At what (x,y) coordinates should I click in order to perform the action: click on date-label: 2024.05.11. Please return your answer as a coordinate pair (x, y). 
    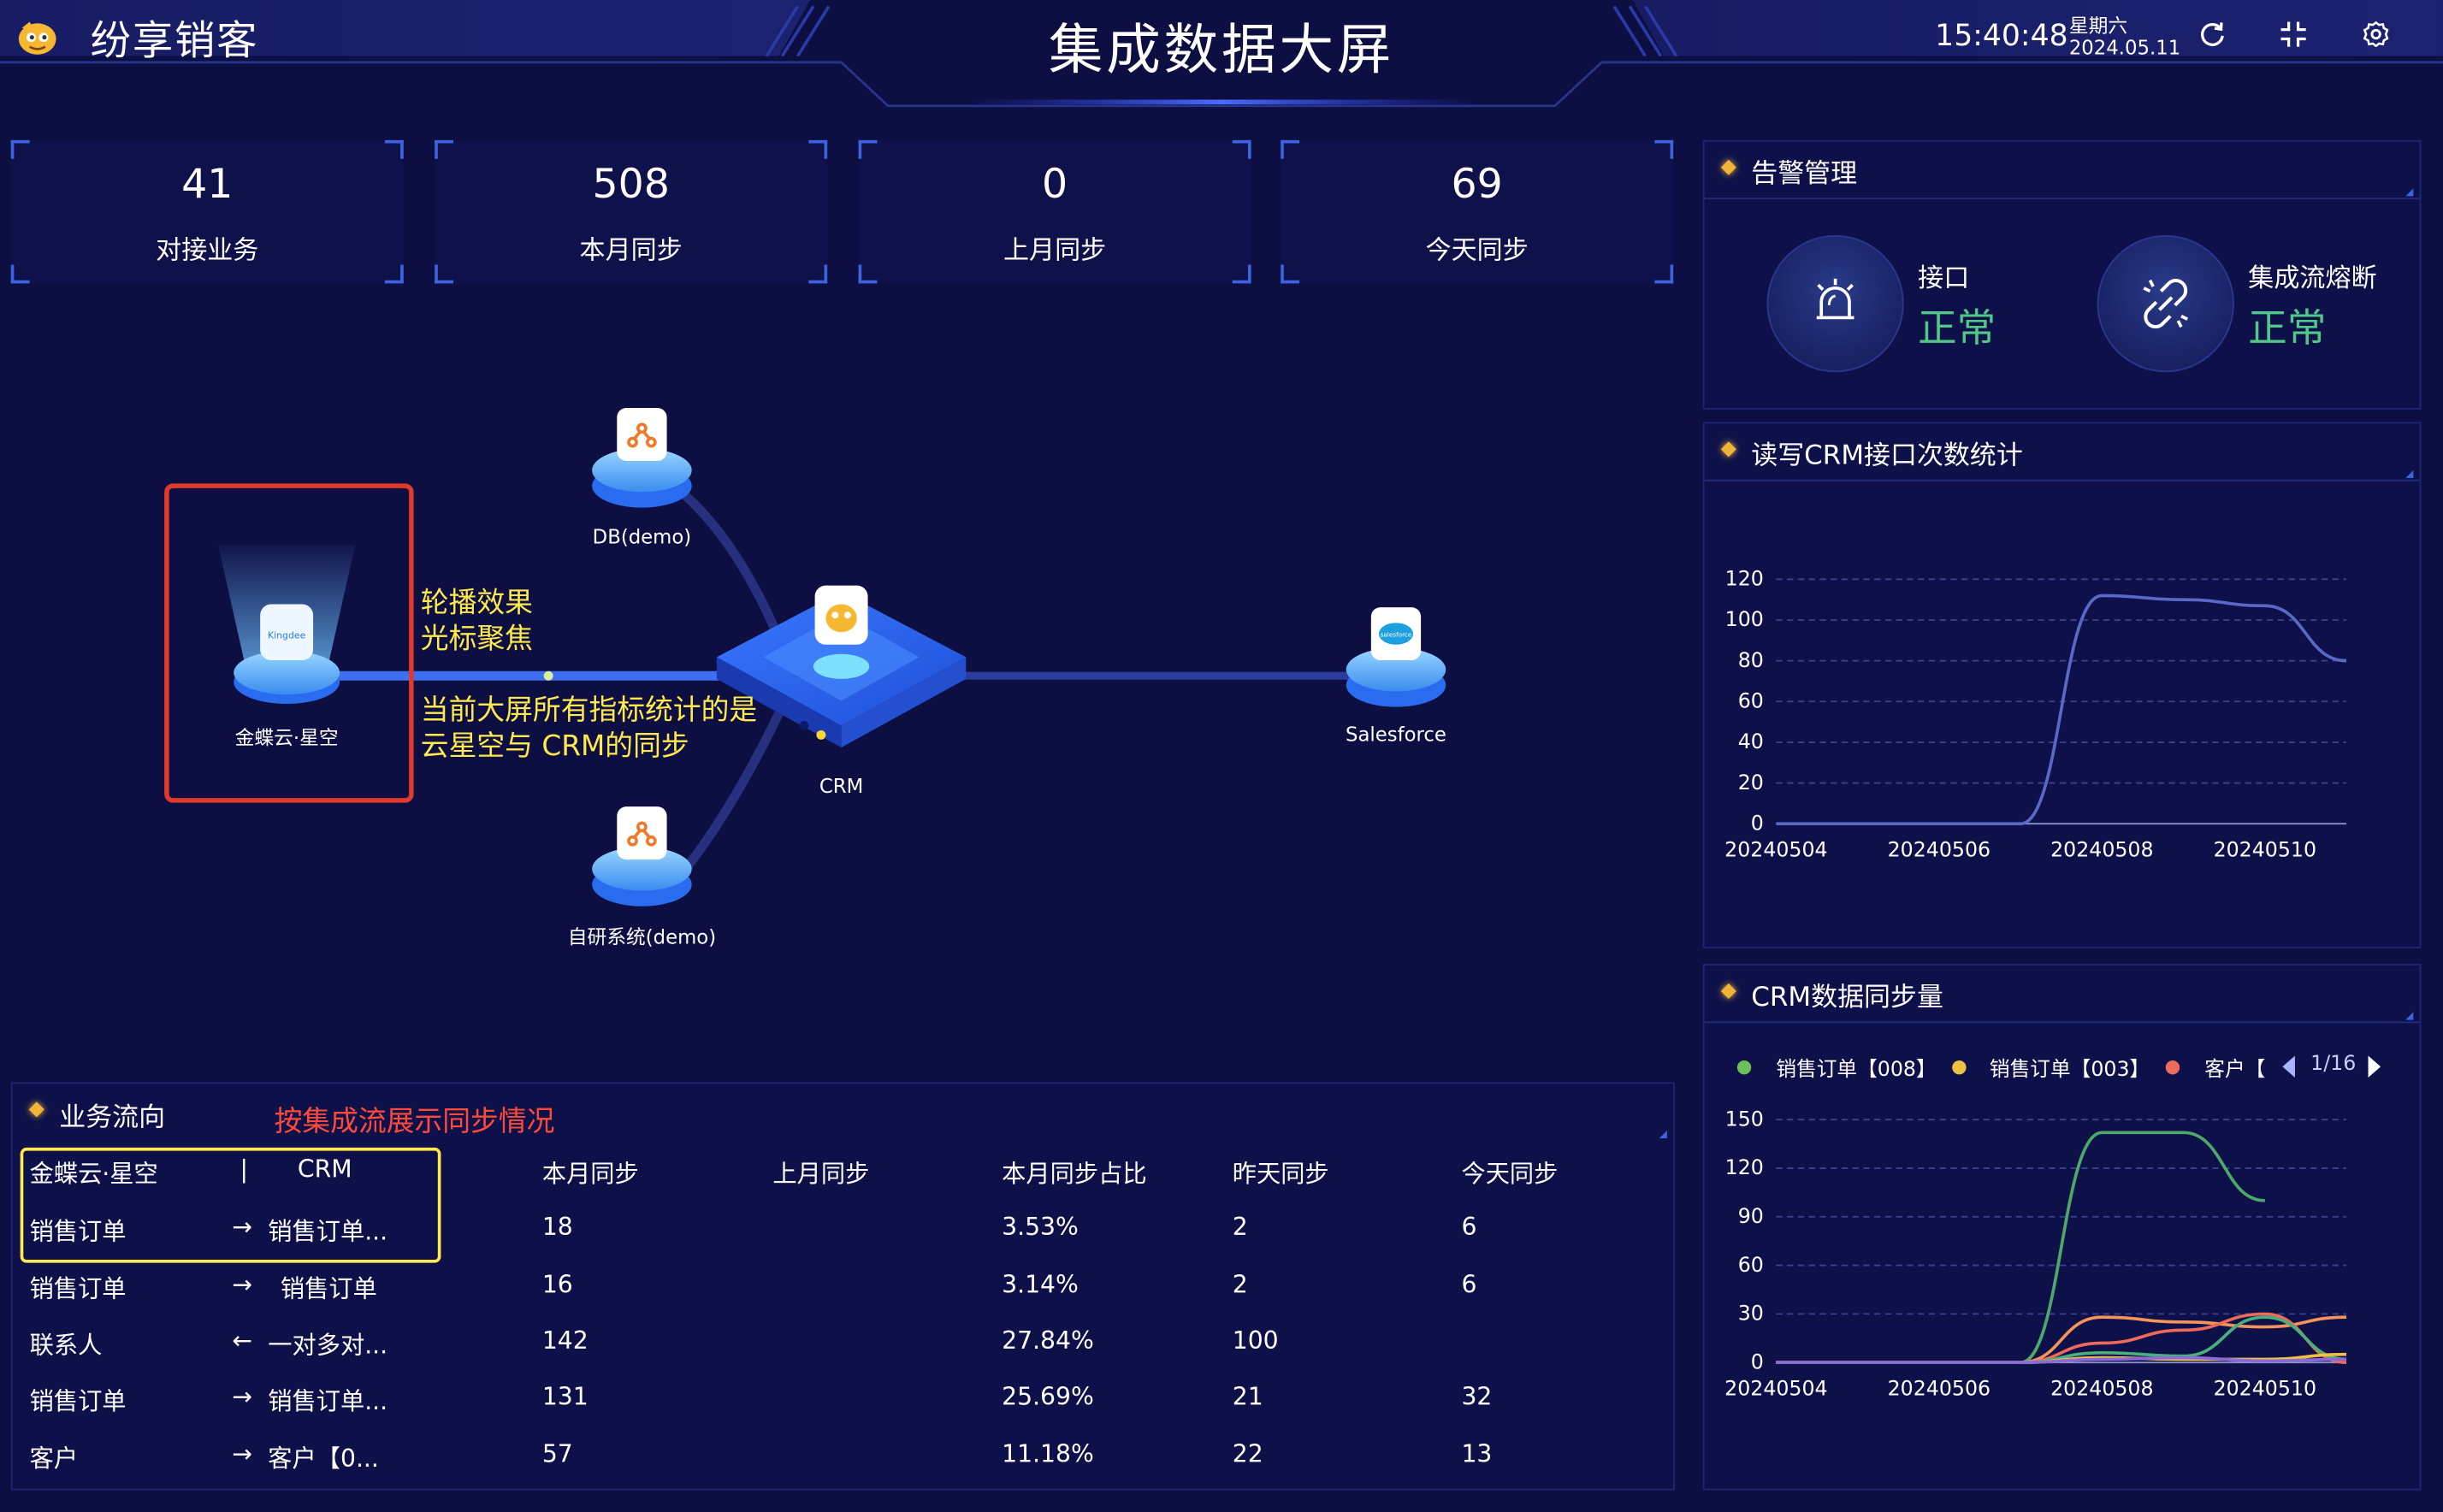
    Looking at the image, I should click on (2124, 47).